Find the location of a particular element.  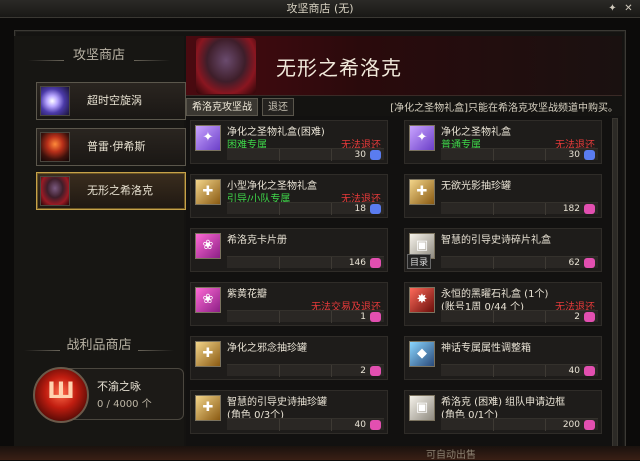

shop-item-card: ◆ 神话专属属性调整箱 40 is located at coordinates (503, 358).